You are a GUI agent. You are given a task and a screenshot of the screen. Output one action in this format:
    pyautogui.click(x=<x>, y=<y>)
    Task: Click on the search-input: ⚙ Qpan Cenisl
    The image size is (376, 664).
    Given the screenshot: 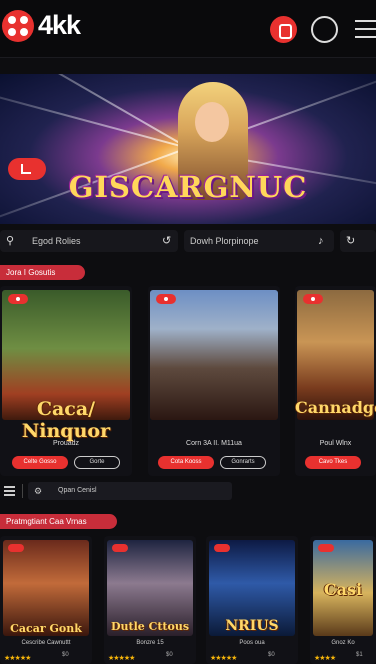 What is the action you would take?
    pyautogui.click(x=130, y=491)
    